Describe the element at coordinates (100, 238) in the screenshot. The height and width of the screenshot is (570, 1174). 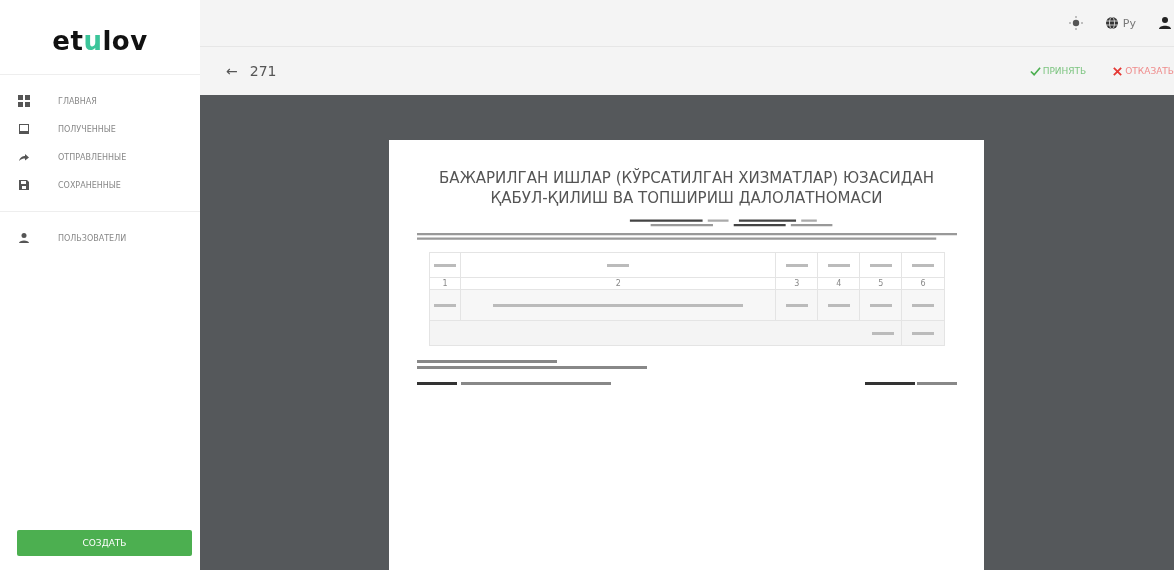
I see `nav-item: ПОЛЬЗОВАТЕЛИ` at that location.